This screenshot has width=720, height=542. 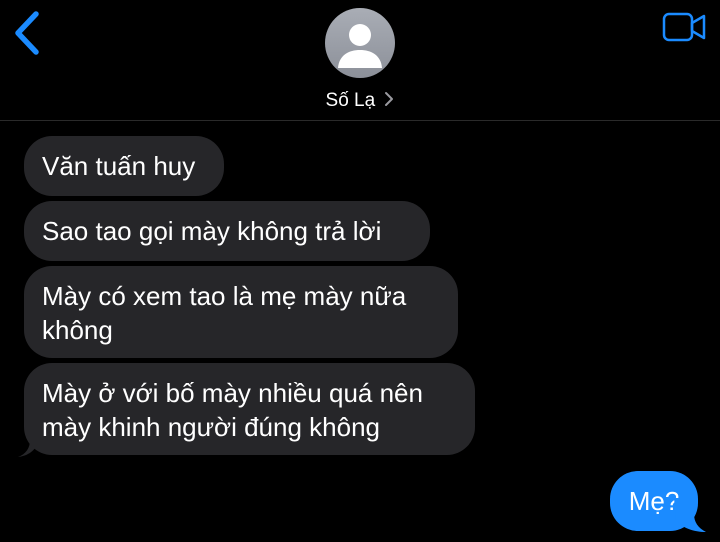 I want to click on outgoing-bubble-tail, so click(x=690, y=515).